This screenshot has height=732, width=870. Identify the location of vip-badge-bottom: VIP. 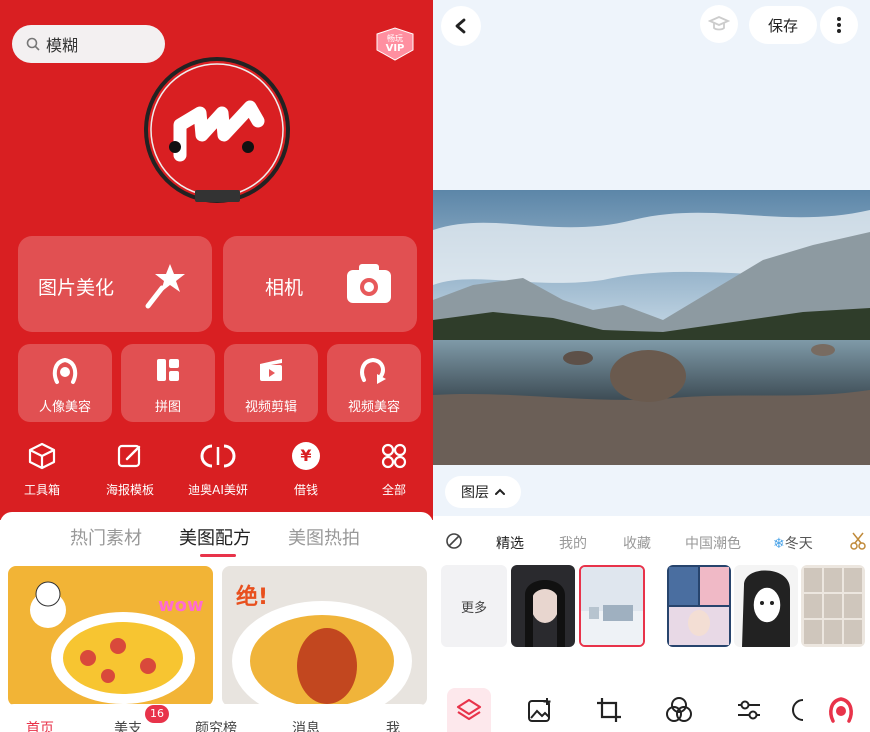
(395, 48).